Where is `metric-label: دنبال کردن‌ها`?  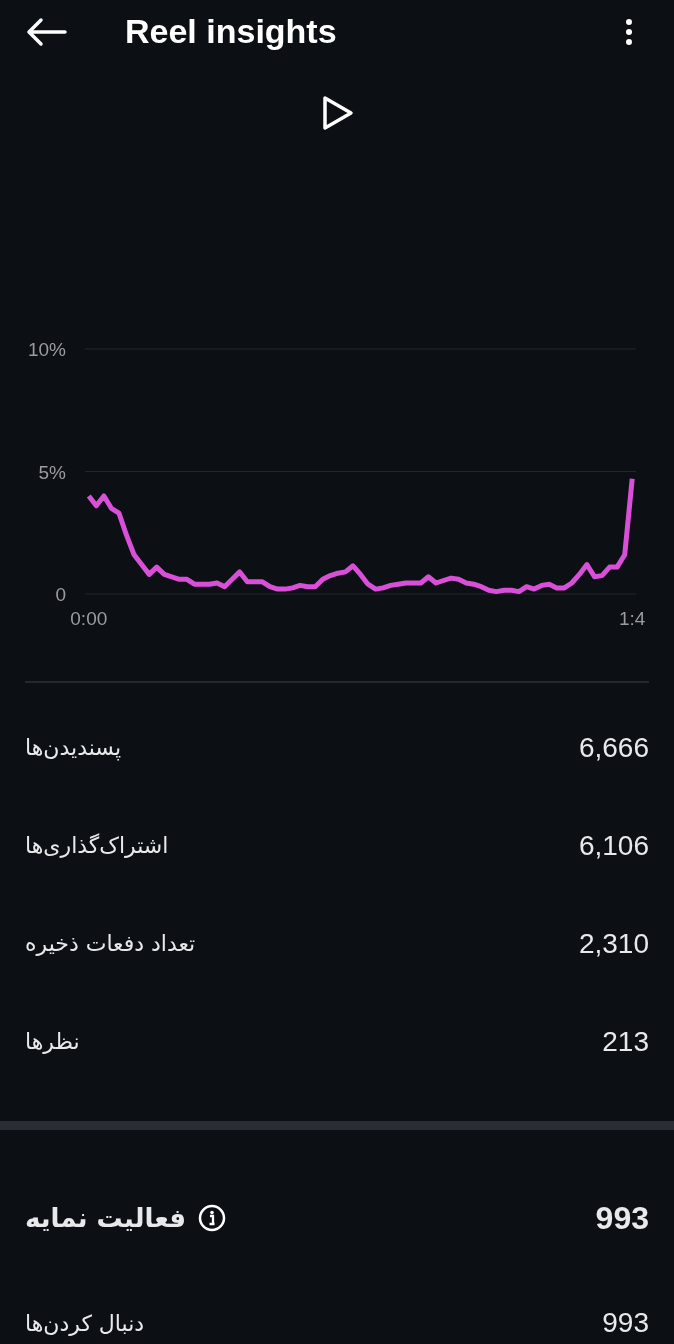 metric-label: دنبال کردن‌ها is located at coordinates (85, 1323).